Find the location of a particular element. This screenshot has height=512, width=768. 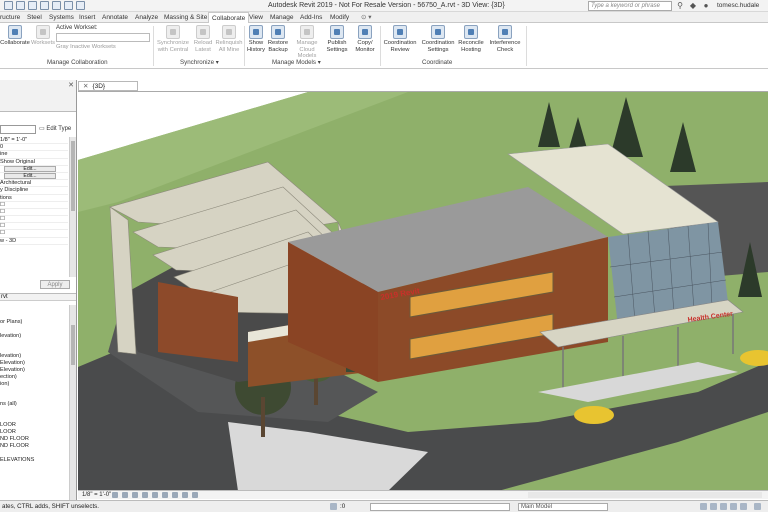

properties-scrollbar is located at coordinates (72, 207).